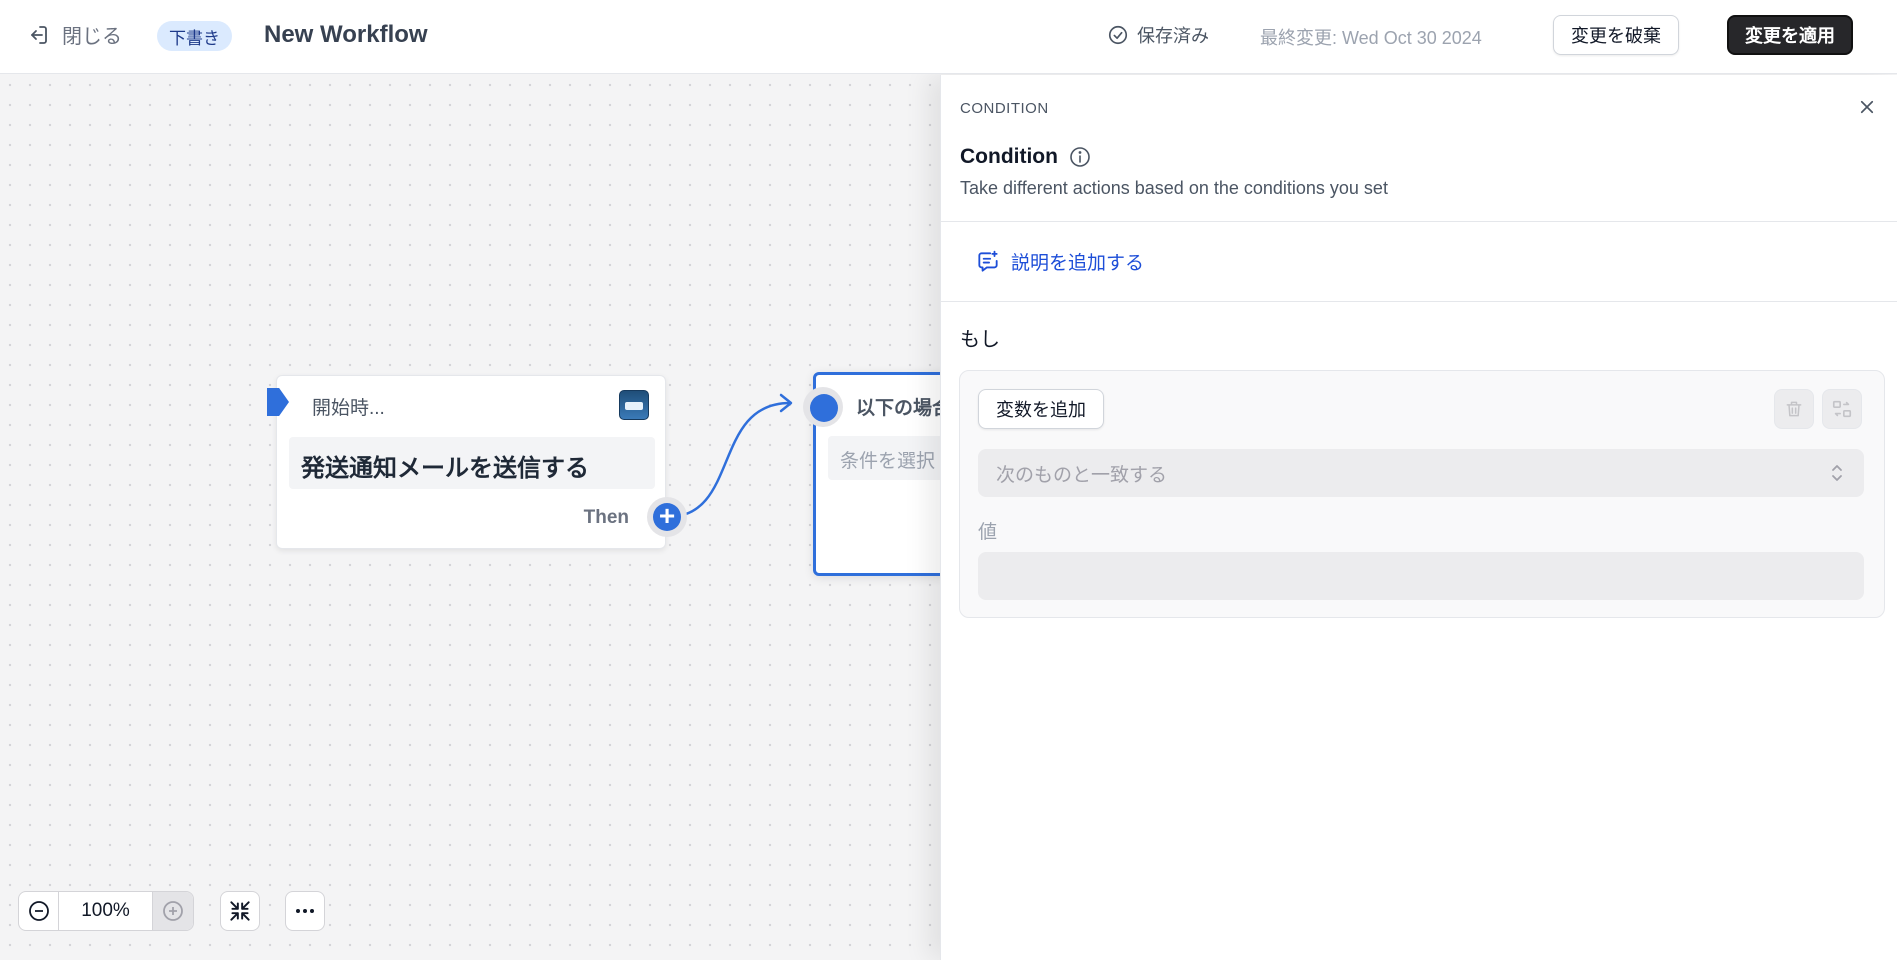 This screenshot has width=1897, height=960. What do you see at coordinates (1078, 263) in the screenshot?
I see `add-description-label: 説明を追加する` at bounding box center [1078, 263].